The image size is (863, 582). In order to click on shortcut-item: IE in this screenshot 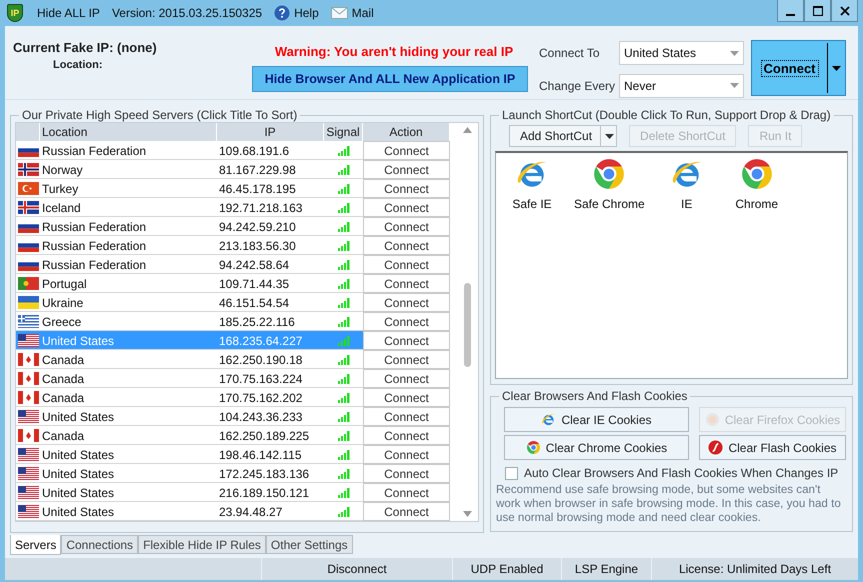, I will do `click(686, 184)`.